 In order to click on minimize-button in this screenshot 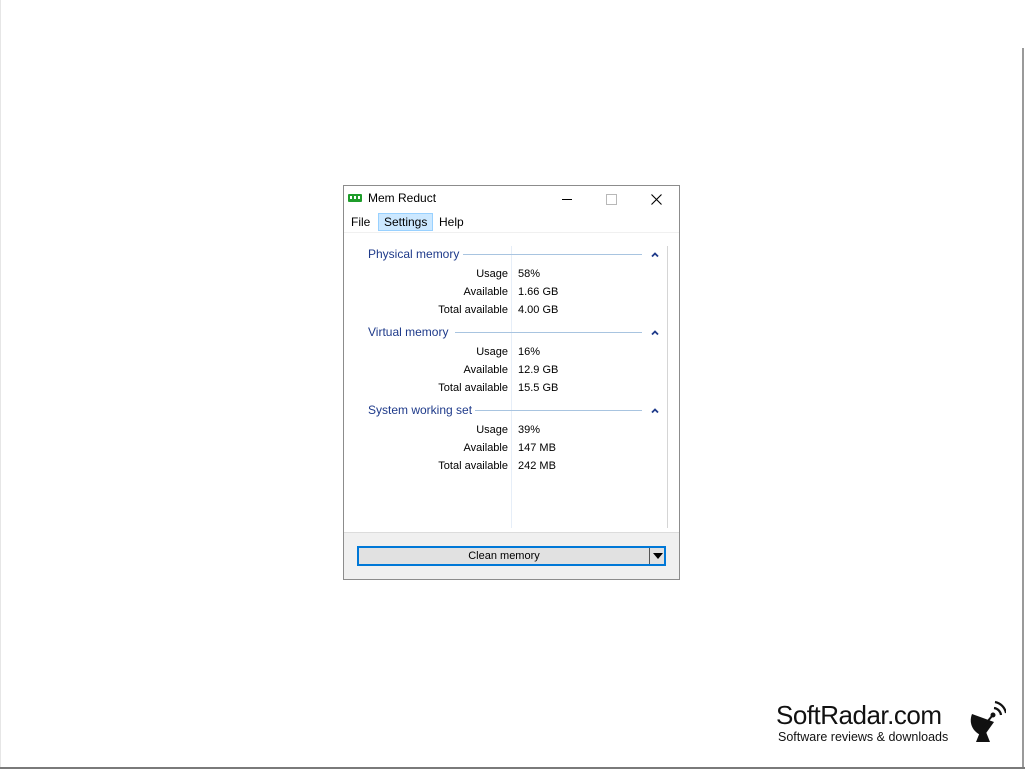, I will do `click(566, 199)`.